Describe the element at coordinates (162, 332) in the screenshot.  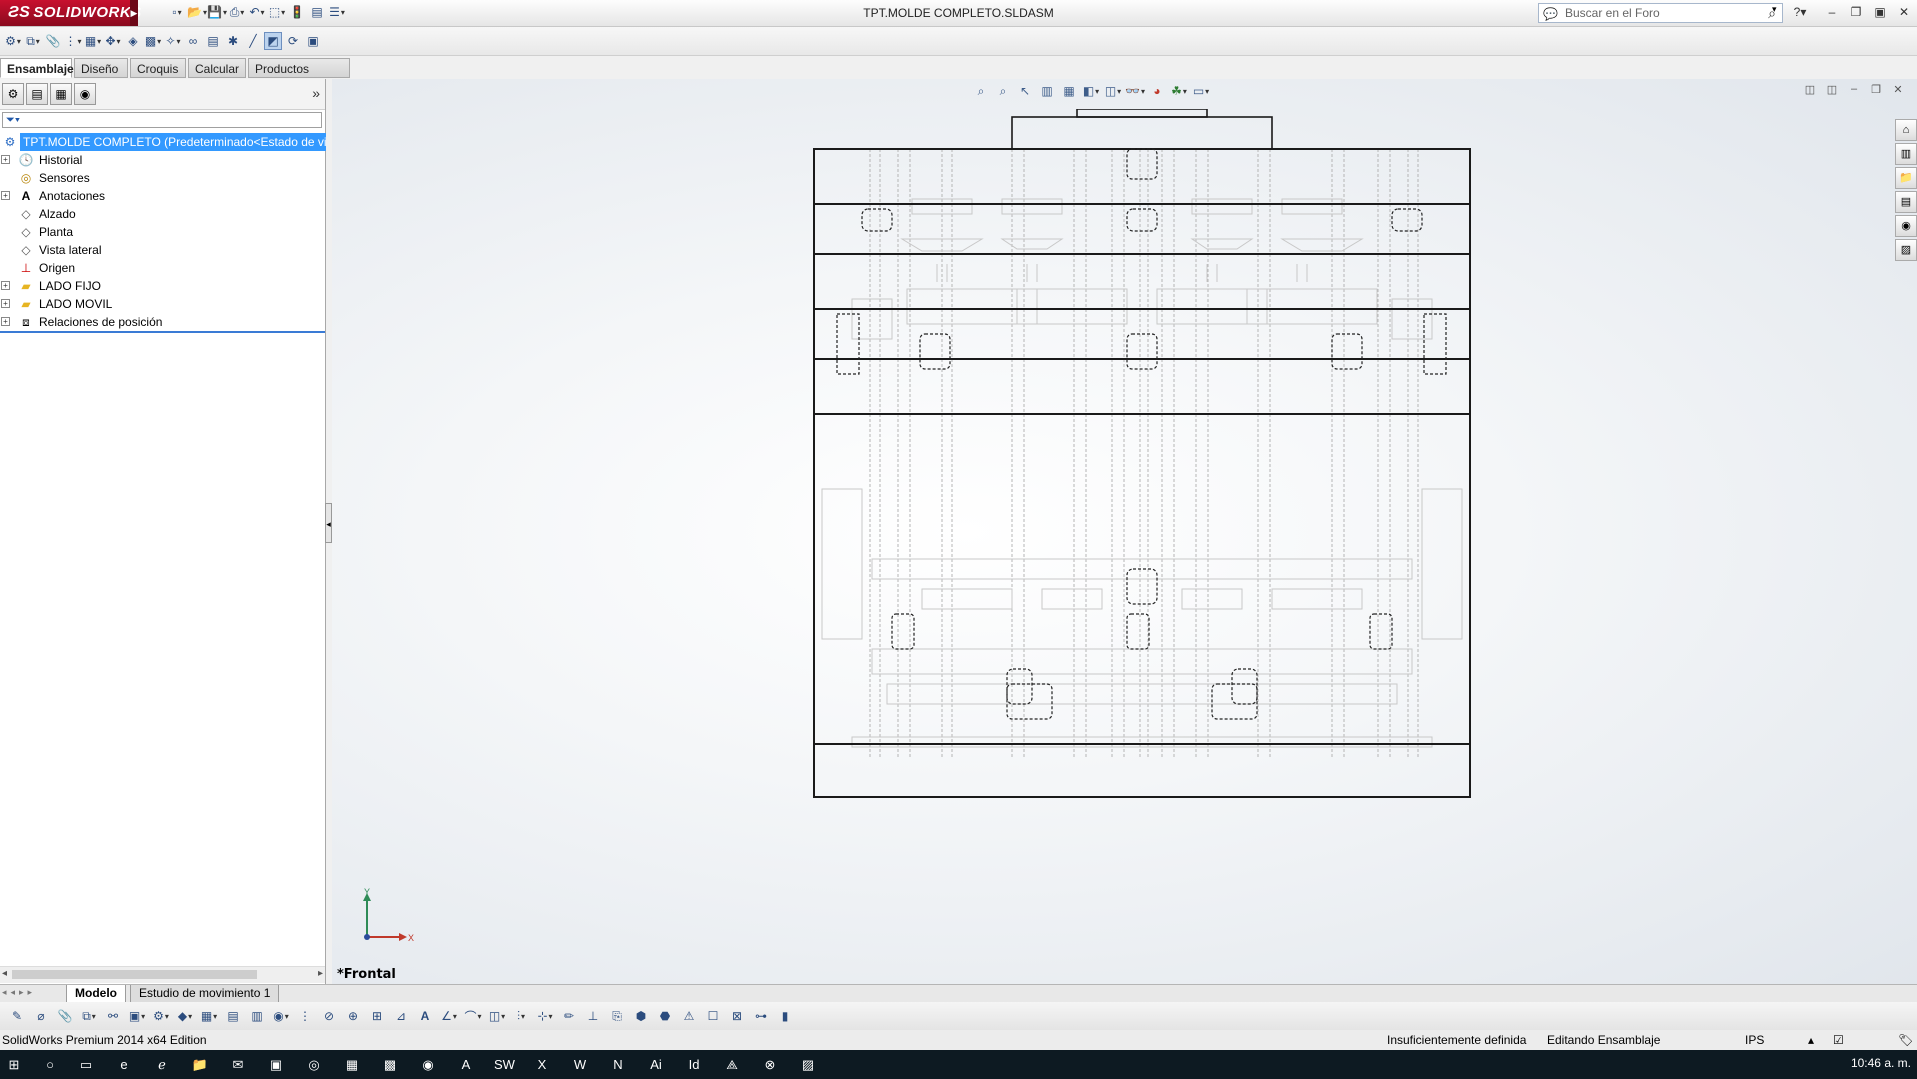
I see `rollback-bar` at that location.